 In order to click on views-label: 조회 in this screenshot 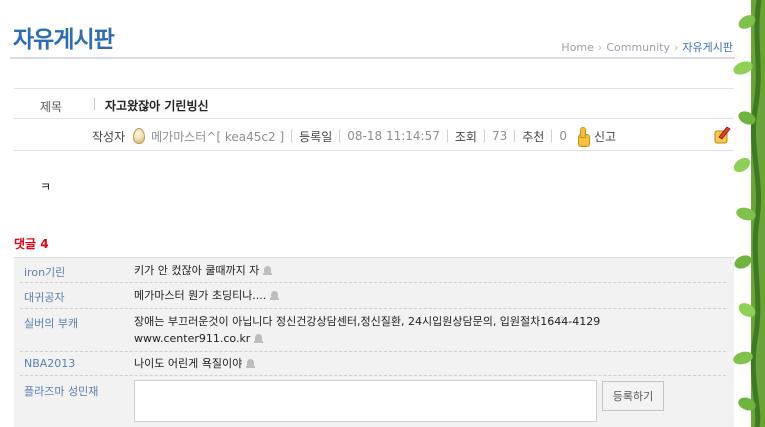, I will do `click(465, 136)`.